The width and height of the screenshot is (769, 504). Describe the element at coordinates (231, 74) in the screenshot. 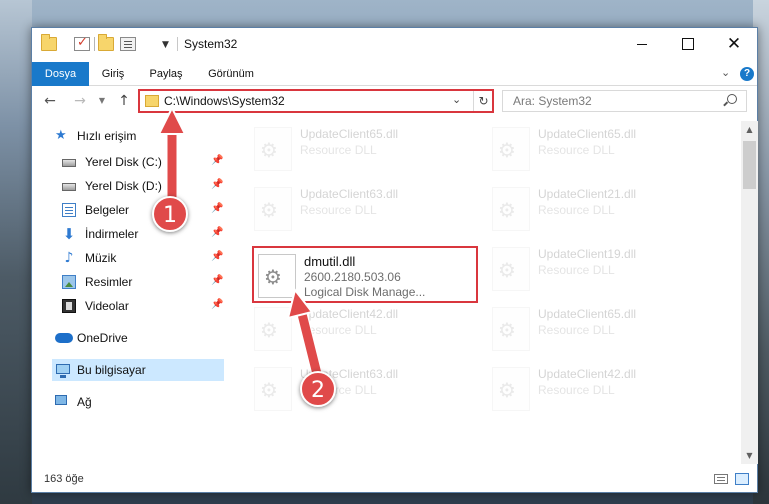

I see `tab-view: Görünüm` at that location.